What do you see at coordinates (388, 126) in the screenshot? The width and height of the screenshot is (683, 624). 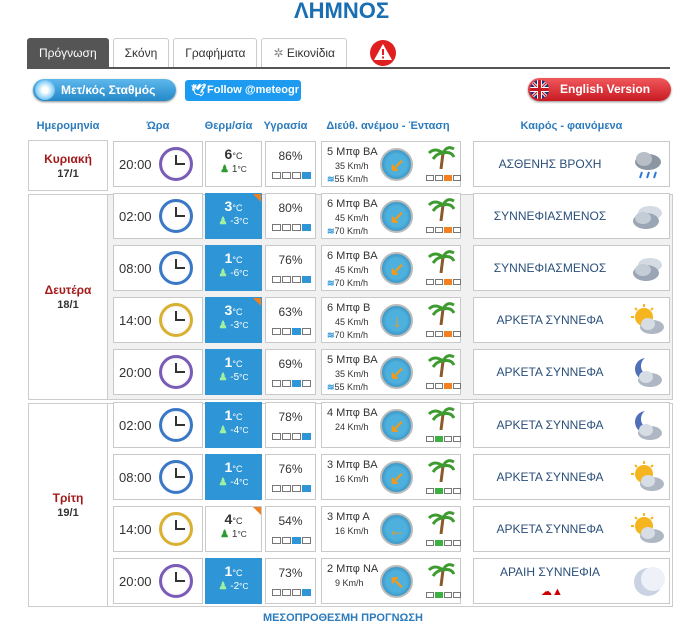 I see `header-wind: Διεύθ. ανέμου - Ένταση` at bounding box center [388, 126].